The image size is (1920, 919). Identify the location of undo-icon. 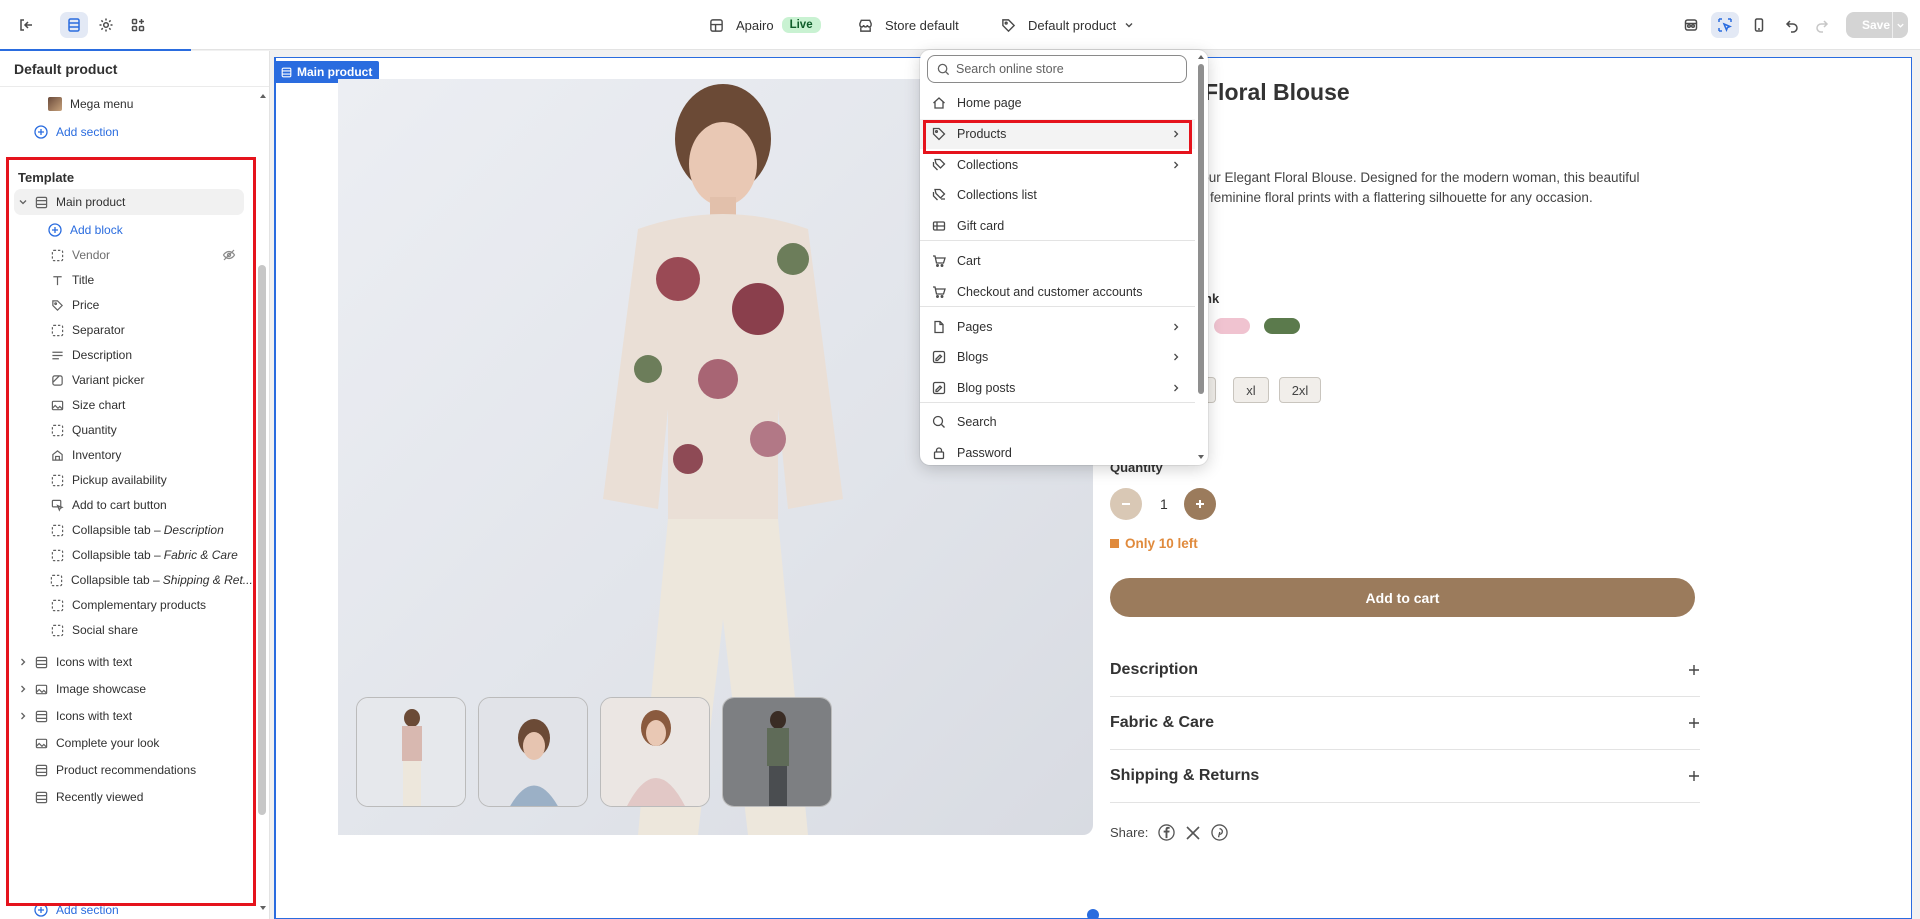
(1792, 25).